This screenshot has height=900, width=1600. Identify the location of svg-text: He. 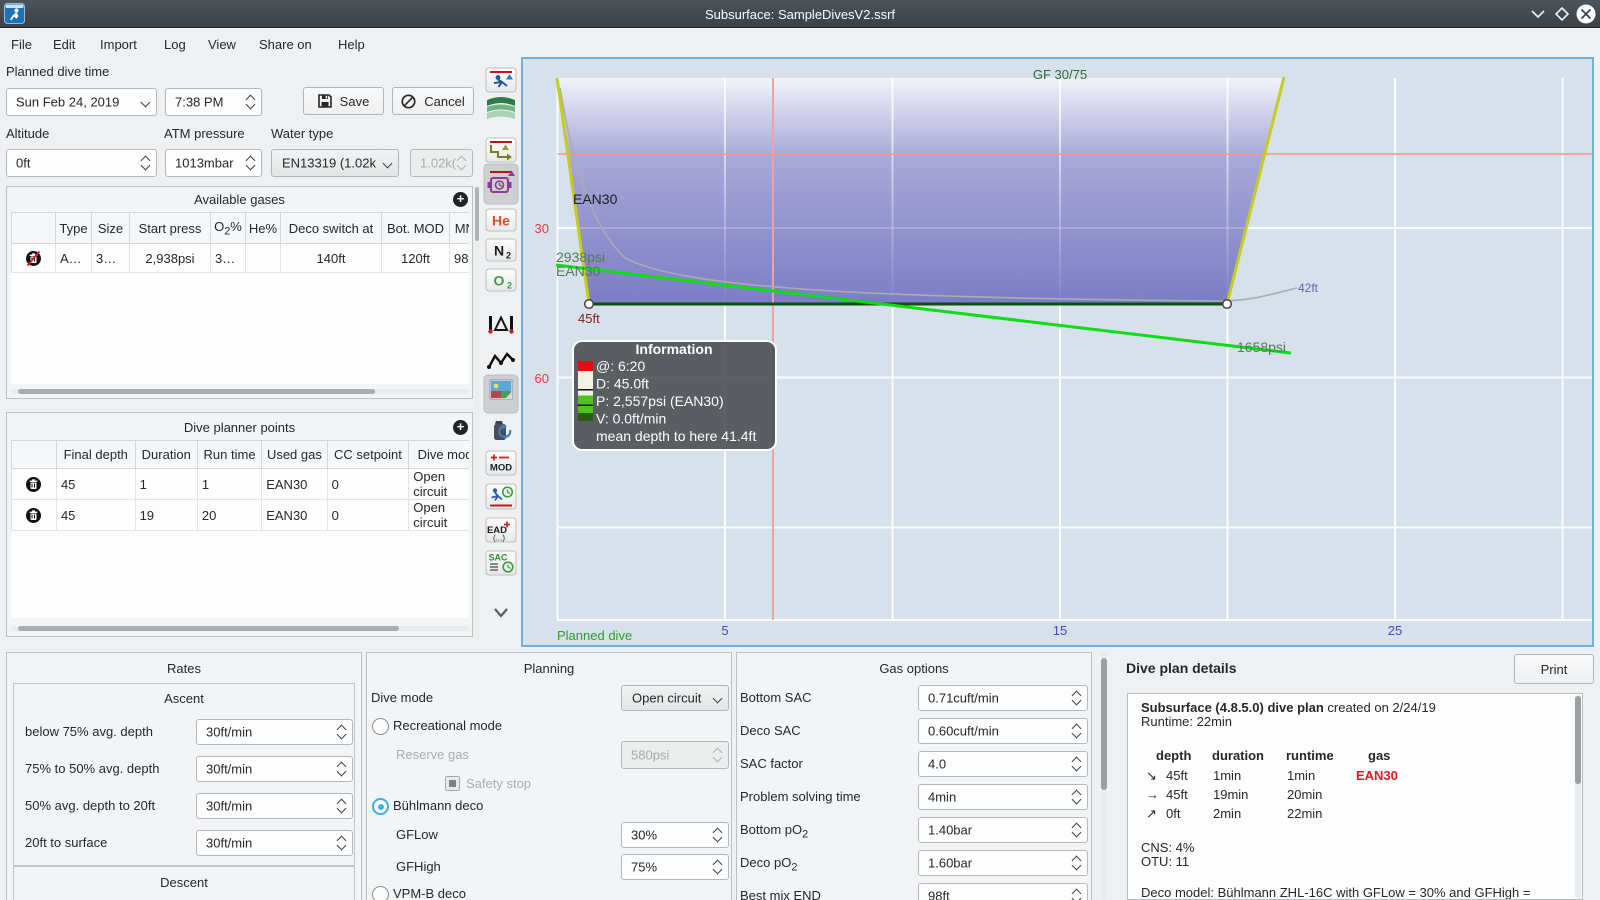
(501, 221).